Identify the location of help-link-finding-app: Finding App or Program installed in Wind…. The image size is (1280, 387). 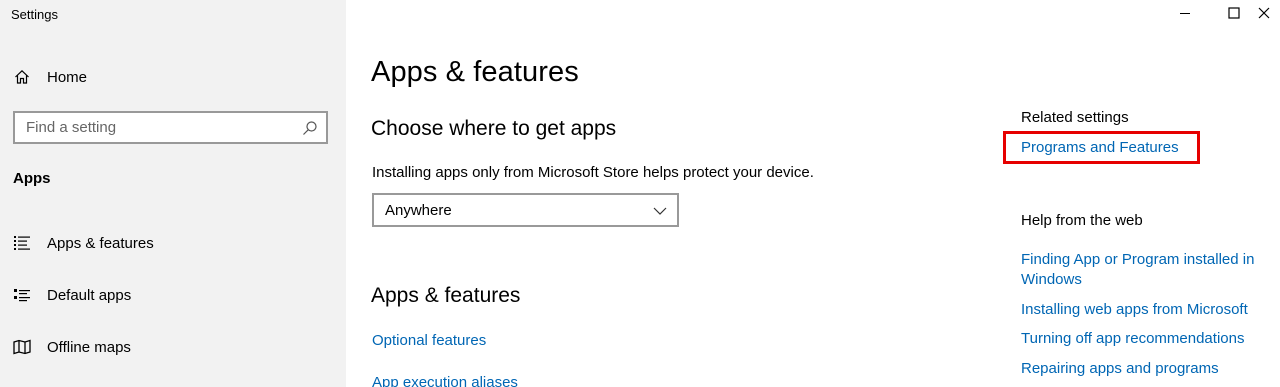
(1146, 270).